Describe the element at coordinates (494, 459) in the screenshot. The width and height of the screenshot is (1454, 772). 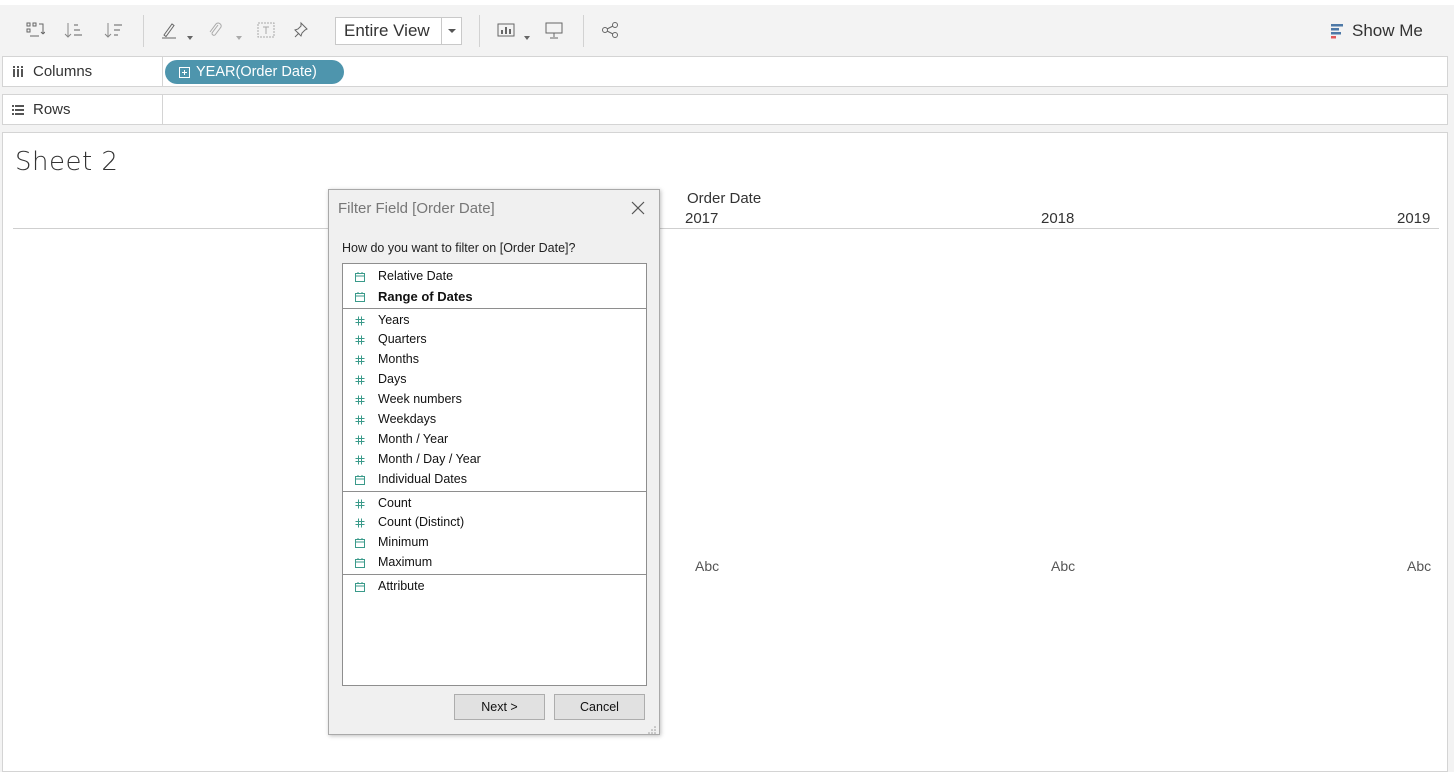
I see `list-item: Month / Day / Year` at that location.